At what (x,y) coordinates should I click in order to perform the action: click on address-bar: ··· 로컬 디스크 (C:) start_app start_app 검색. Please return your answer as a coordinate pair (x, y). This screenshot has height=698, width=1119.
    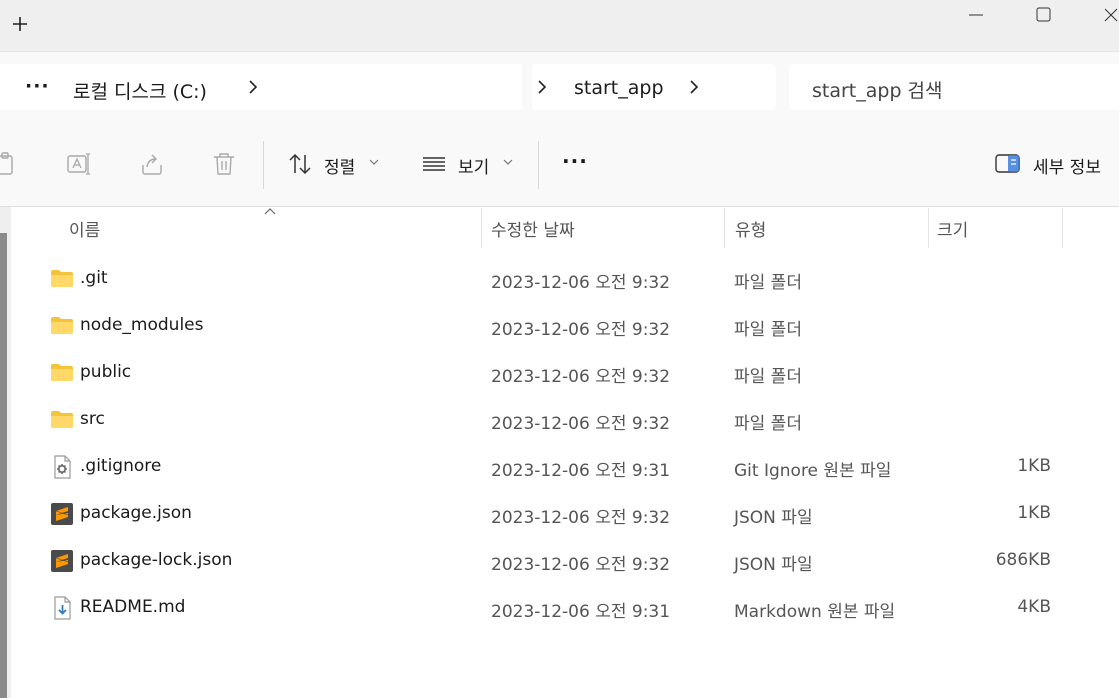
    Looking at the image, I should click on (559, 88).